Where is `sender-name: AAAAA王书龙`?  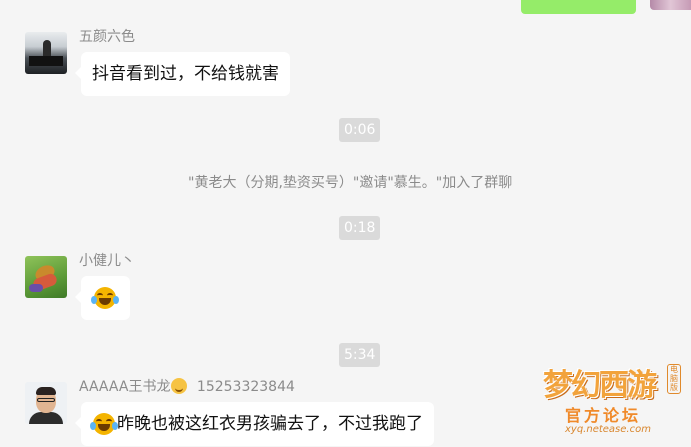
sender-name: AAAAA王书龙 is located at coordinates (125, 387).